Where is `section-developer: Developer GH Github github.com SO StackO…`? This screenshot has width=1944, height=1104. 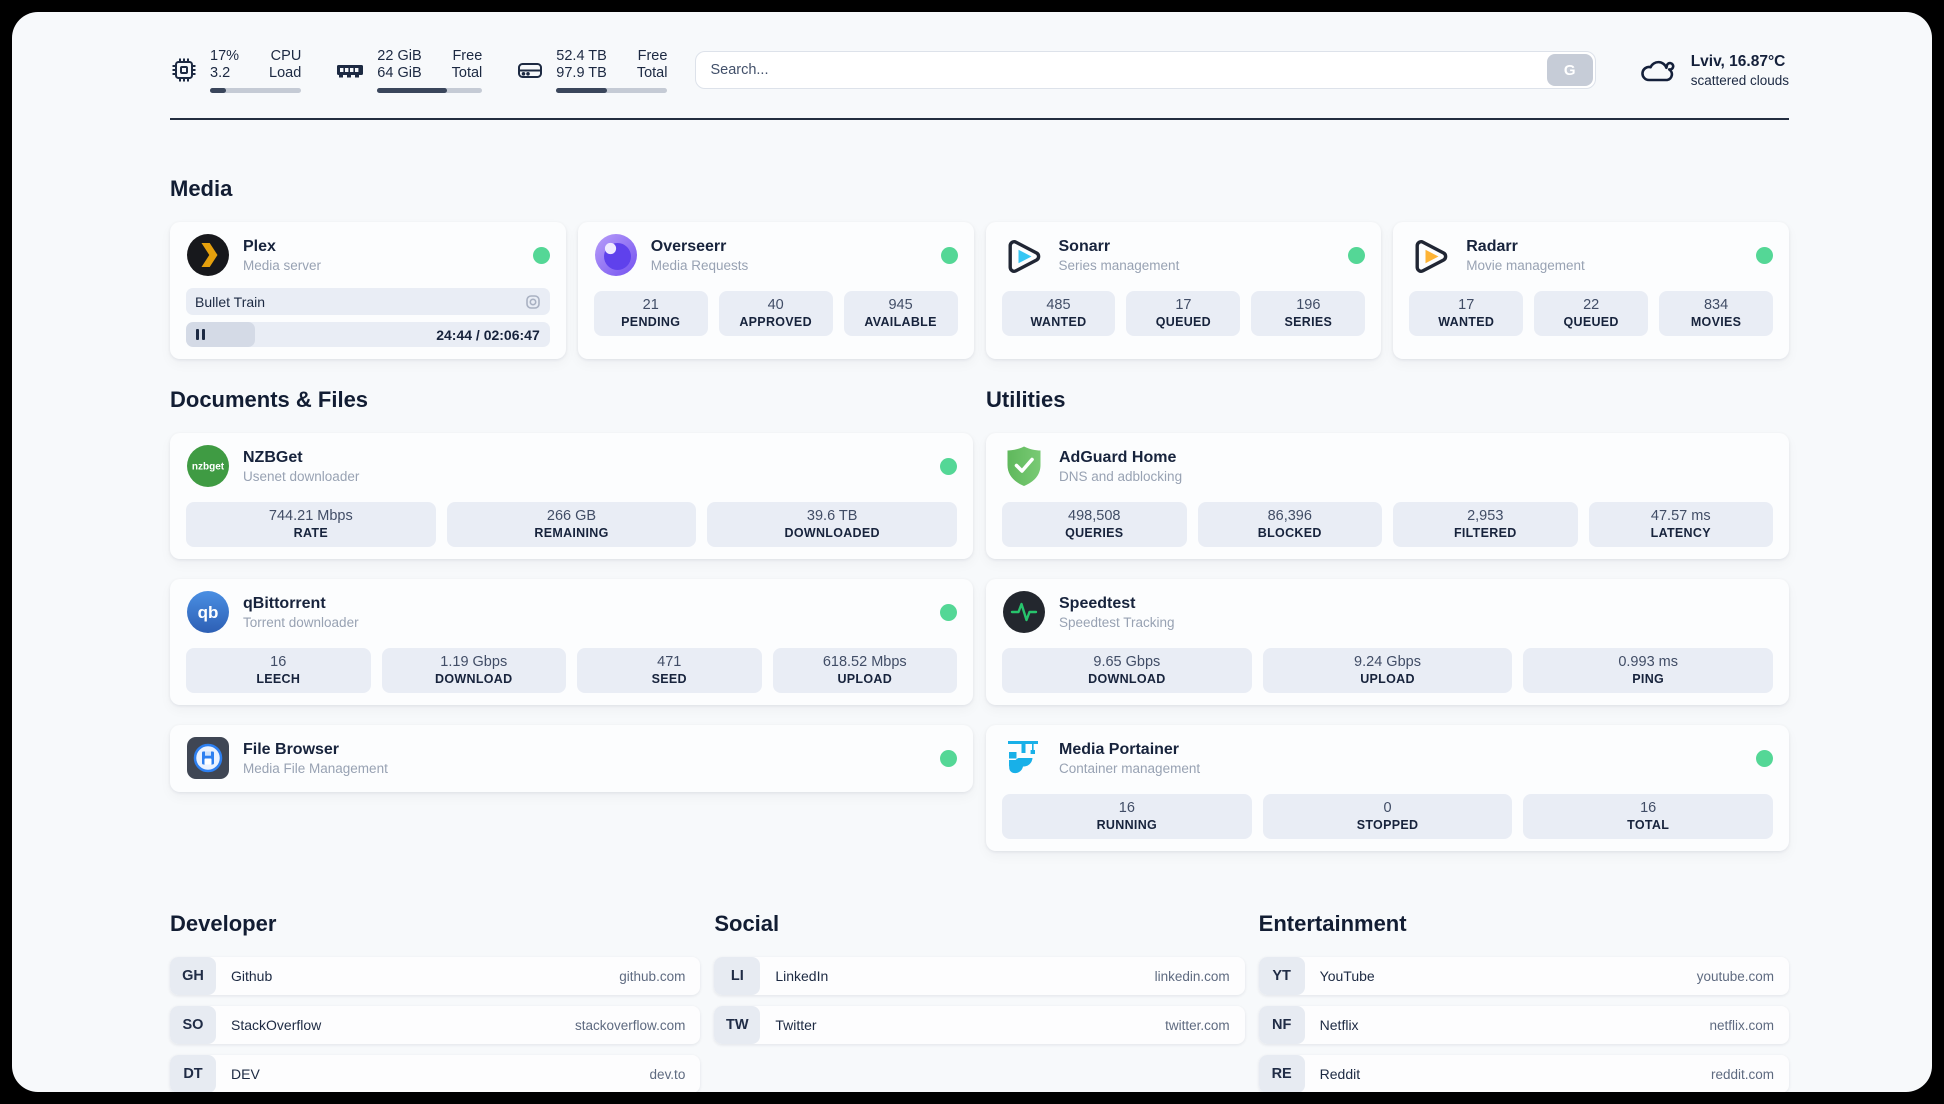 section-developer: Developer GH Github github.com SO StackO… is located at coordinates (435, 1001).